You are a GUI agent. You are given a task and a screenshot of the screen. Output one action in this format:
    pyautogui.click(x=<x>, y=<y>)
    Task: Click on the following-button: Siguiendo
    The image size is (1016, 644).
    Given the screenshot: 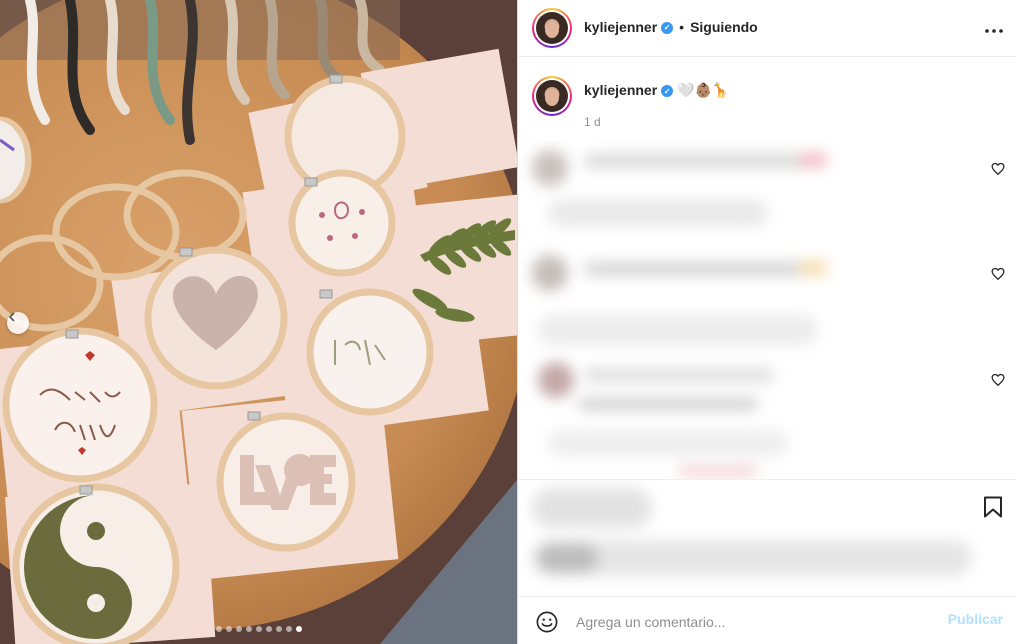 What is the action you would take?
    pyautogui.click(x=724, y=27)
    